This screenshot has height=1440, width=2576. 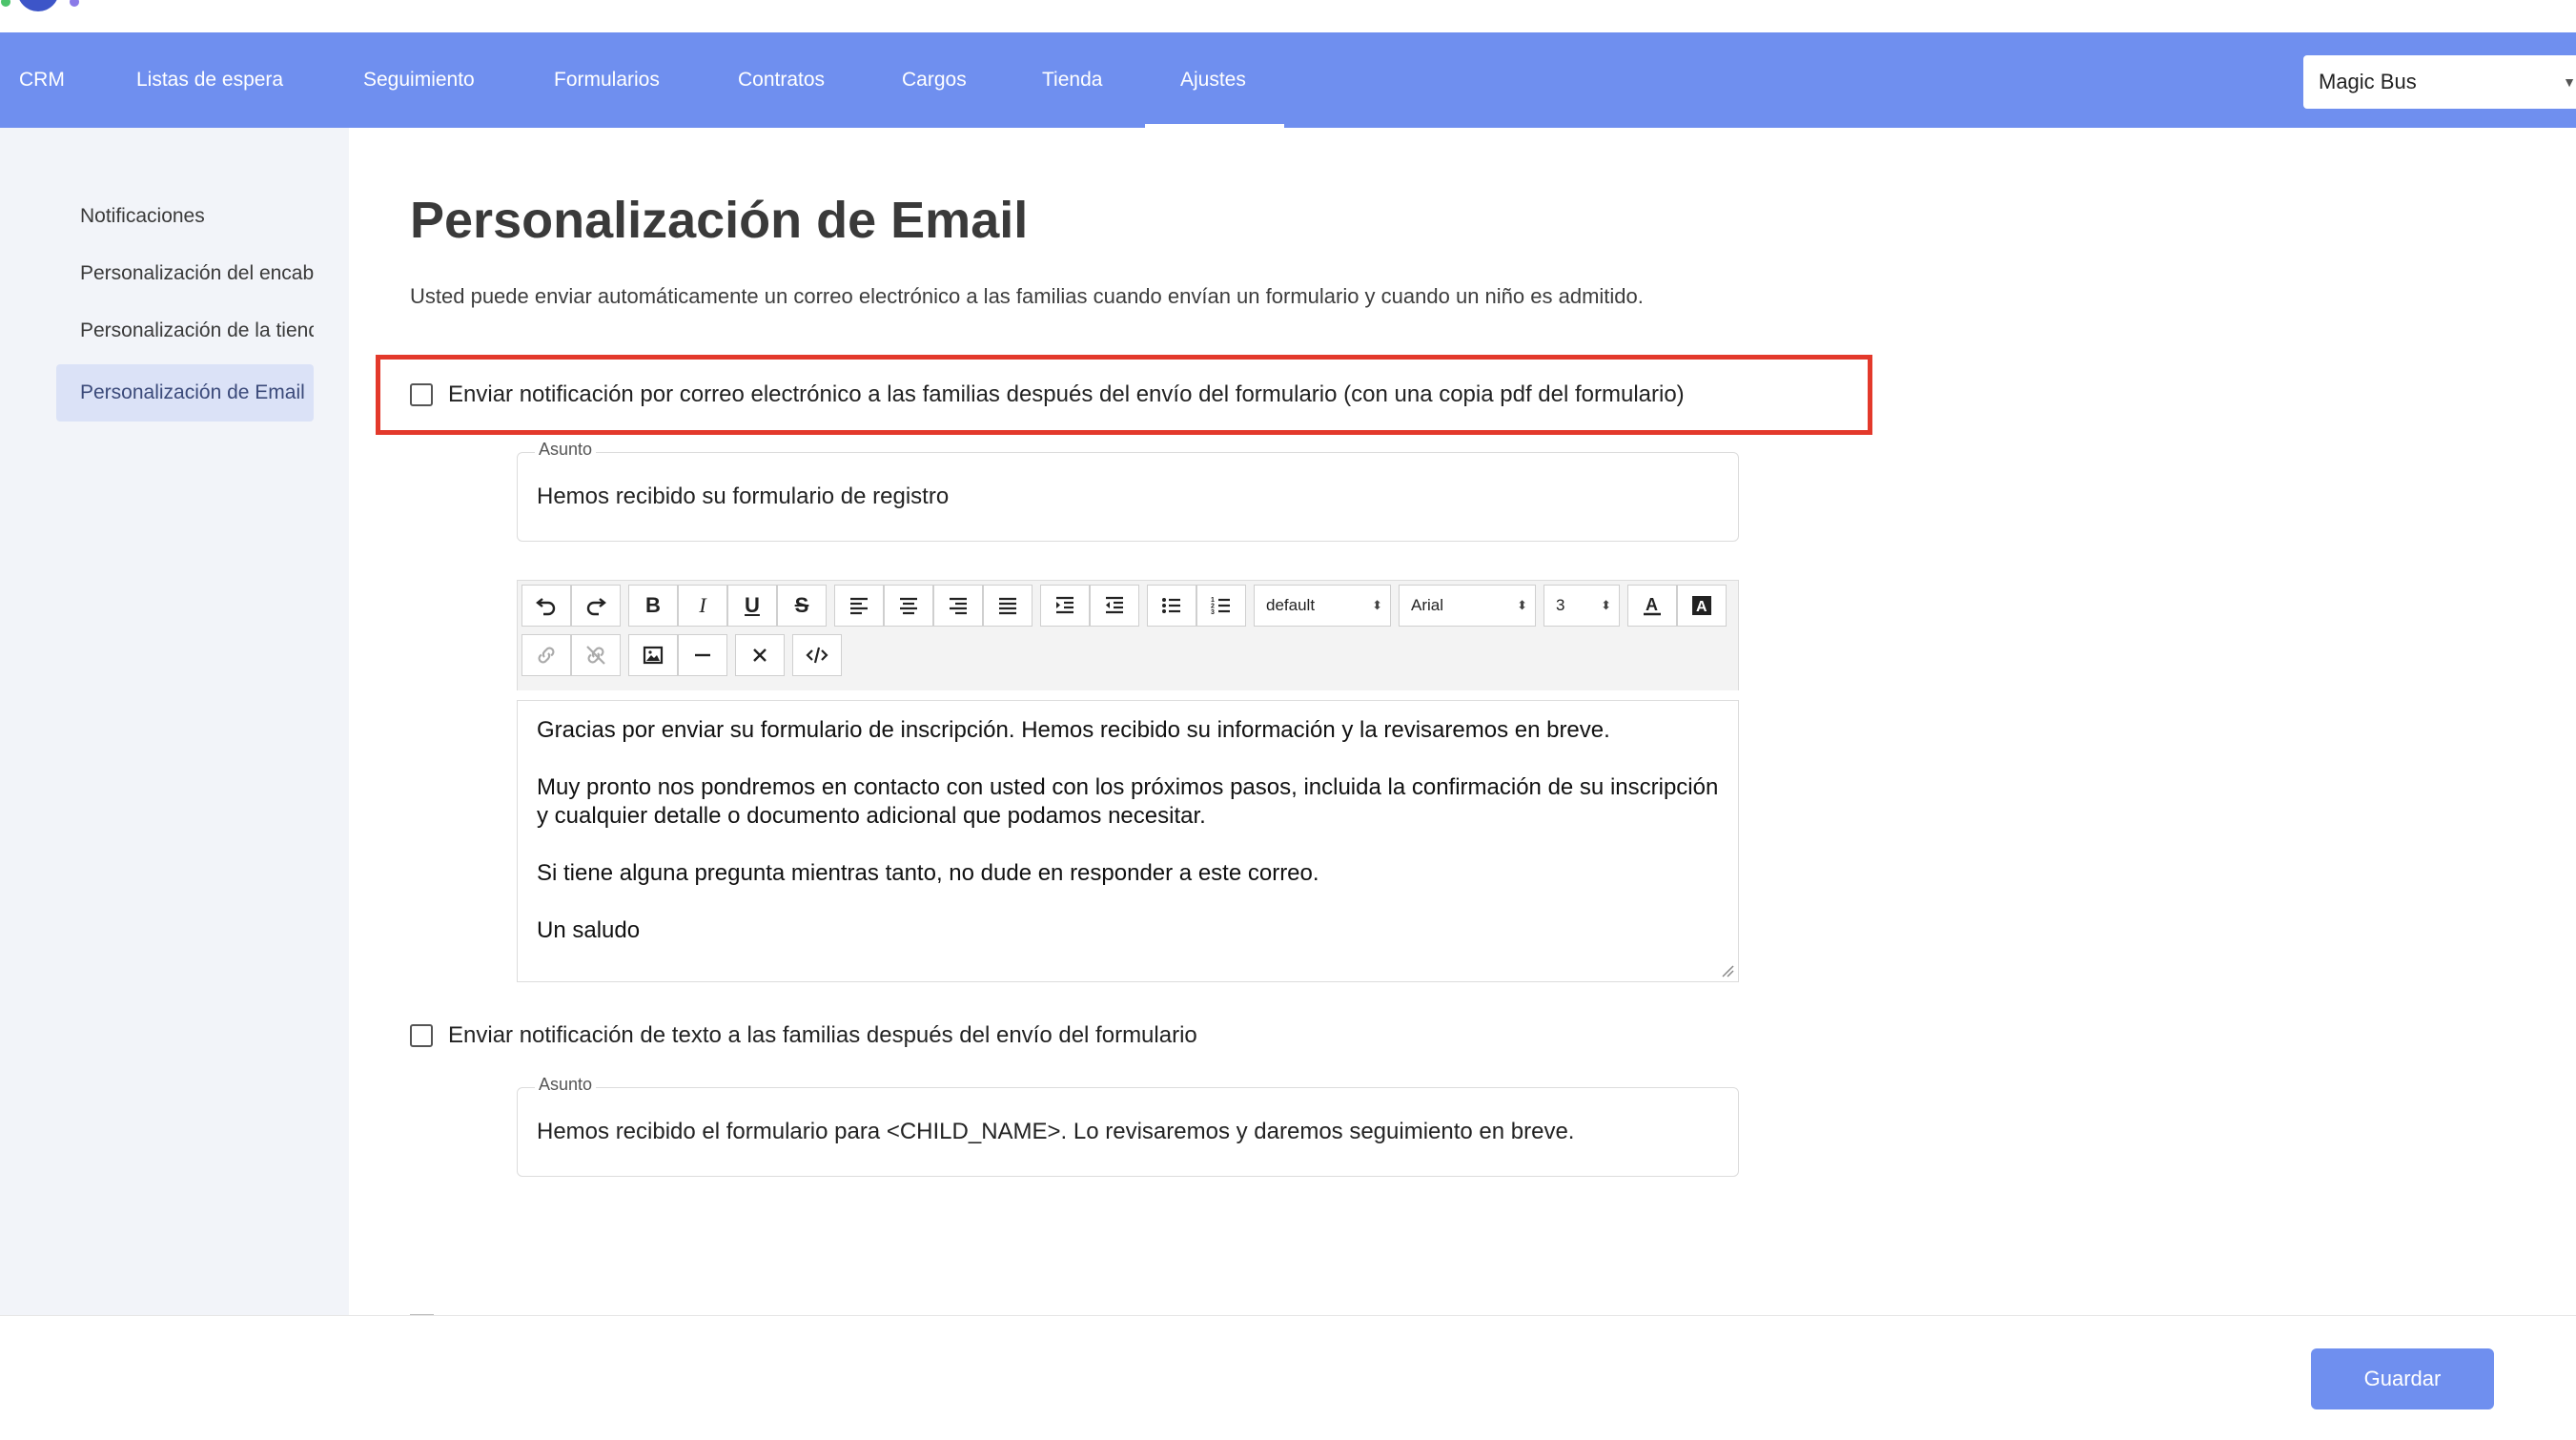 I want to click on align-left-icon, so click(x=859, y=606).